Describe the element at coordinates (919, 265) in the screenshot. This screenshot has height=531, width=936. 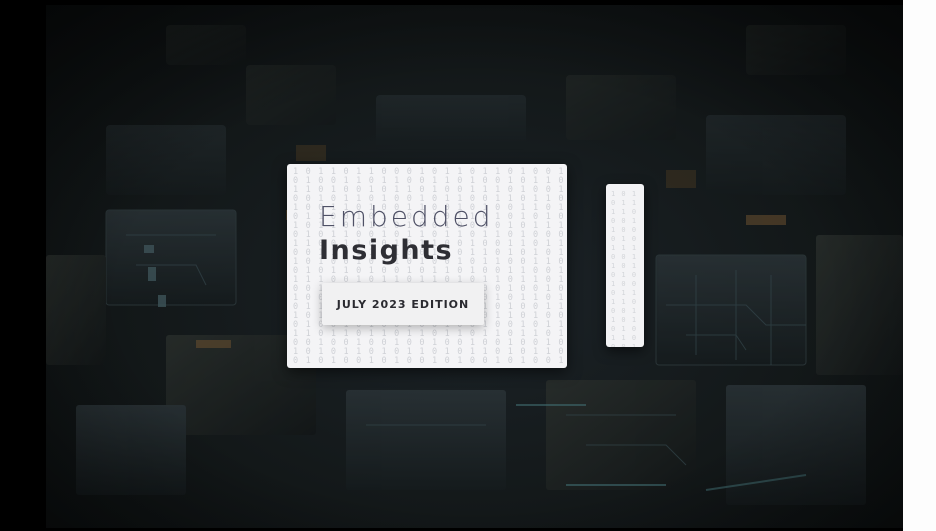
I see `viewer-margin-right` at that location.